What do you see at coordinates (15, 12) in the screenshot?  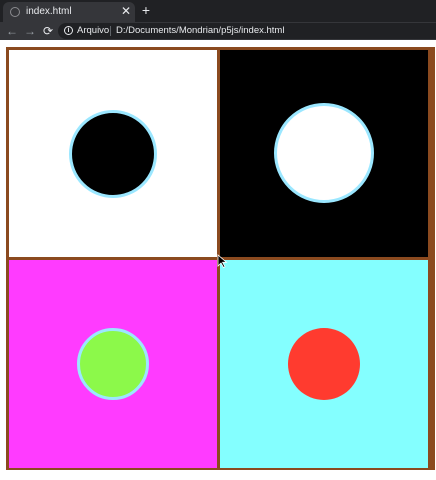 I see `globe-icon` at bounding box center [15, 12].